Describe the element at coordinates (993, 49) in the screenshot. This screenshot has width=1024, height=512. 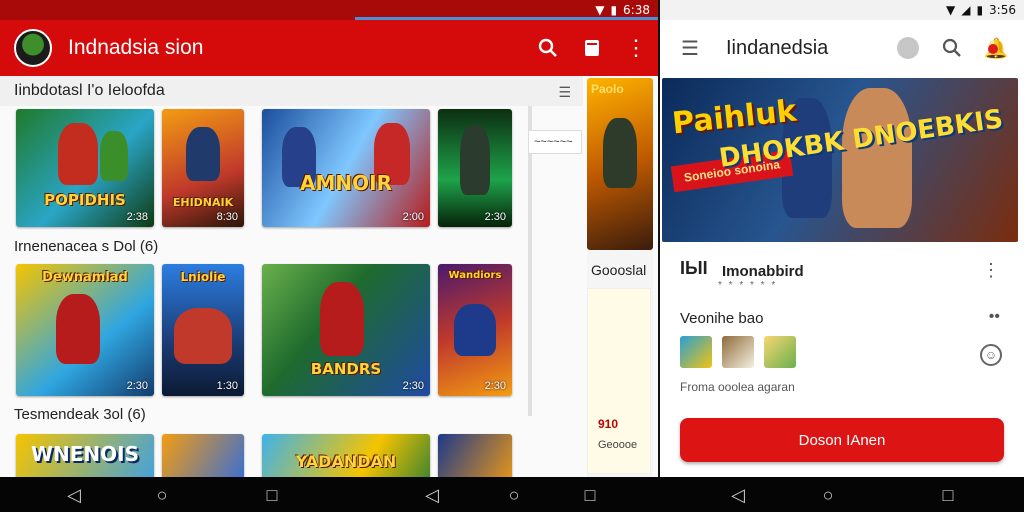
I see `notification-dot` at that location.